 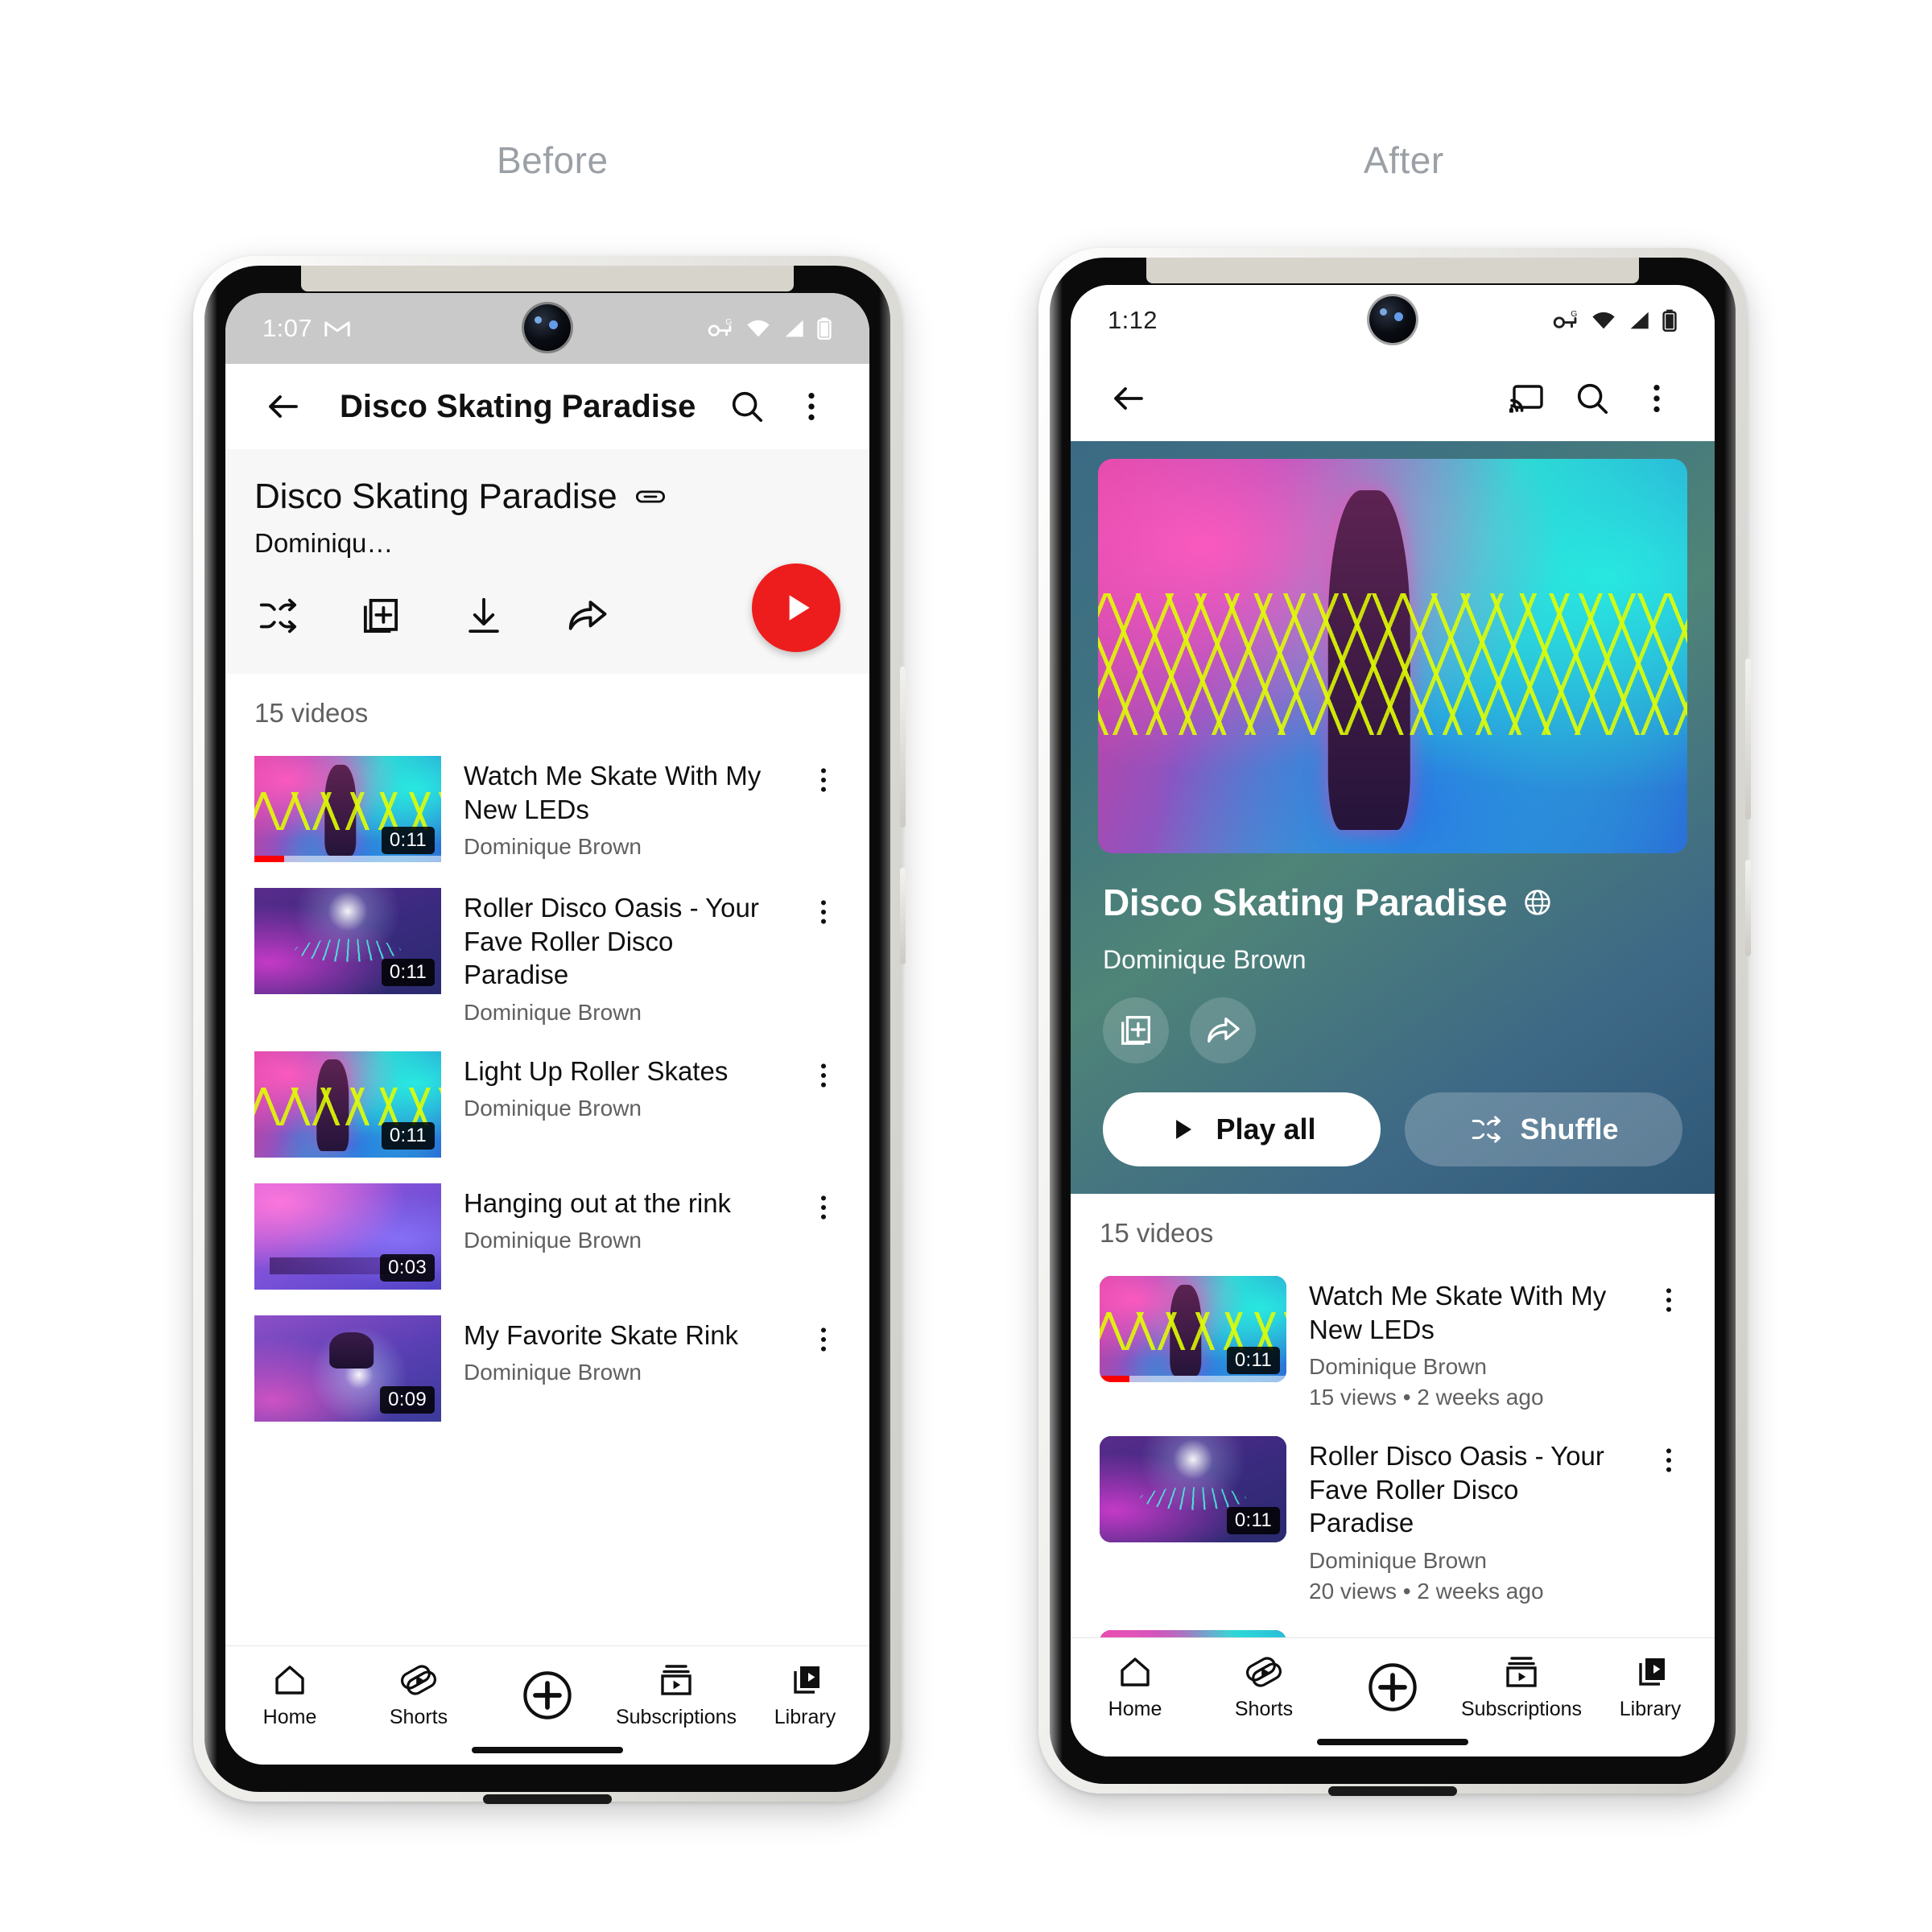 What do you see at coordinates (547, 497) in the screenshot?
I see `playlist-title-row: Disco Skating Paradise` at bounding box center [547, 497].